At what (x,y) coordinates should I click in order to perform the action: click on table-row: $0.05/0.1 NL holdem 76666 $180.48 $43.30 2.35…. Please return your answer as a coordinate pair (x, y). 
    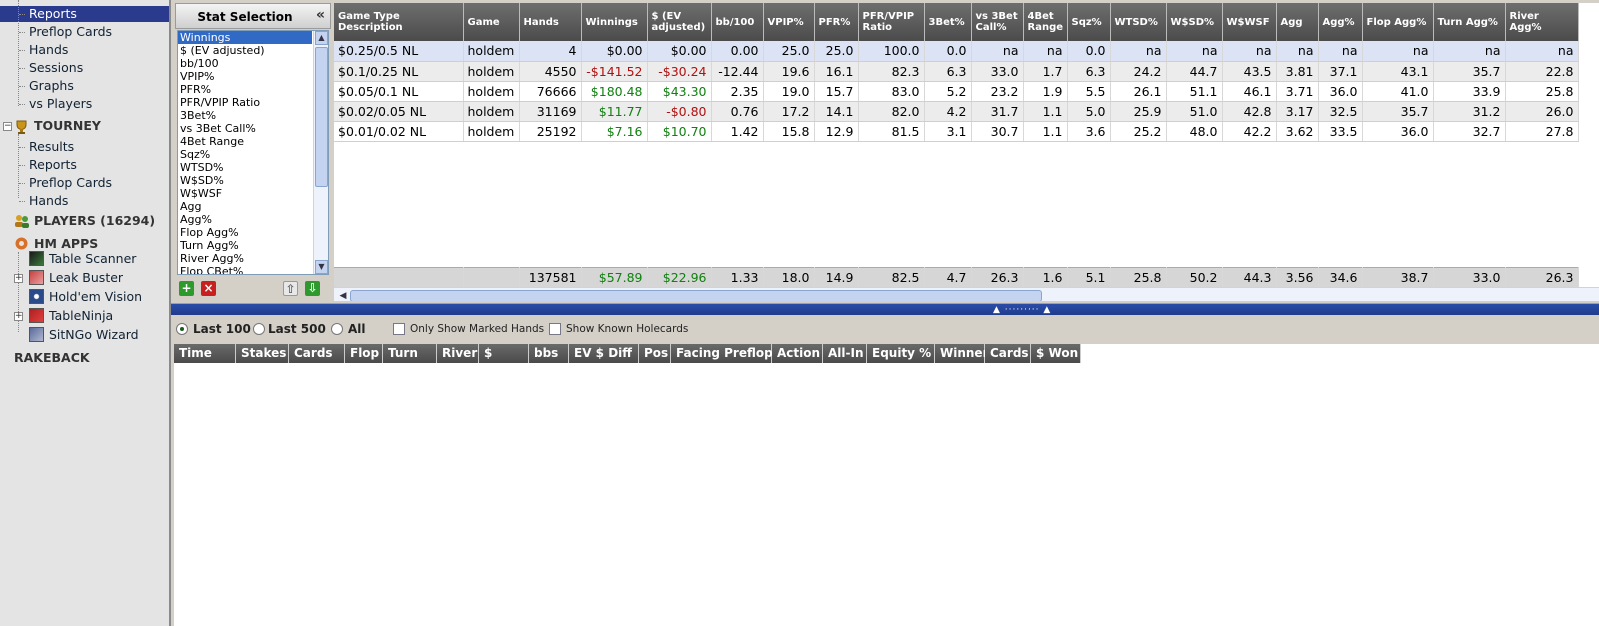
    Looking at the image, I should click on (956, 91).